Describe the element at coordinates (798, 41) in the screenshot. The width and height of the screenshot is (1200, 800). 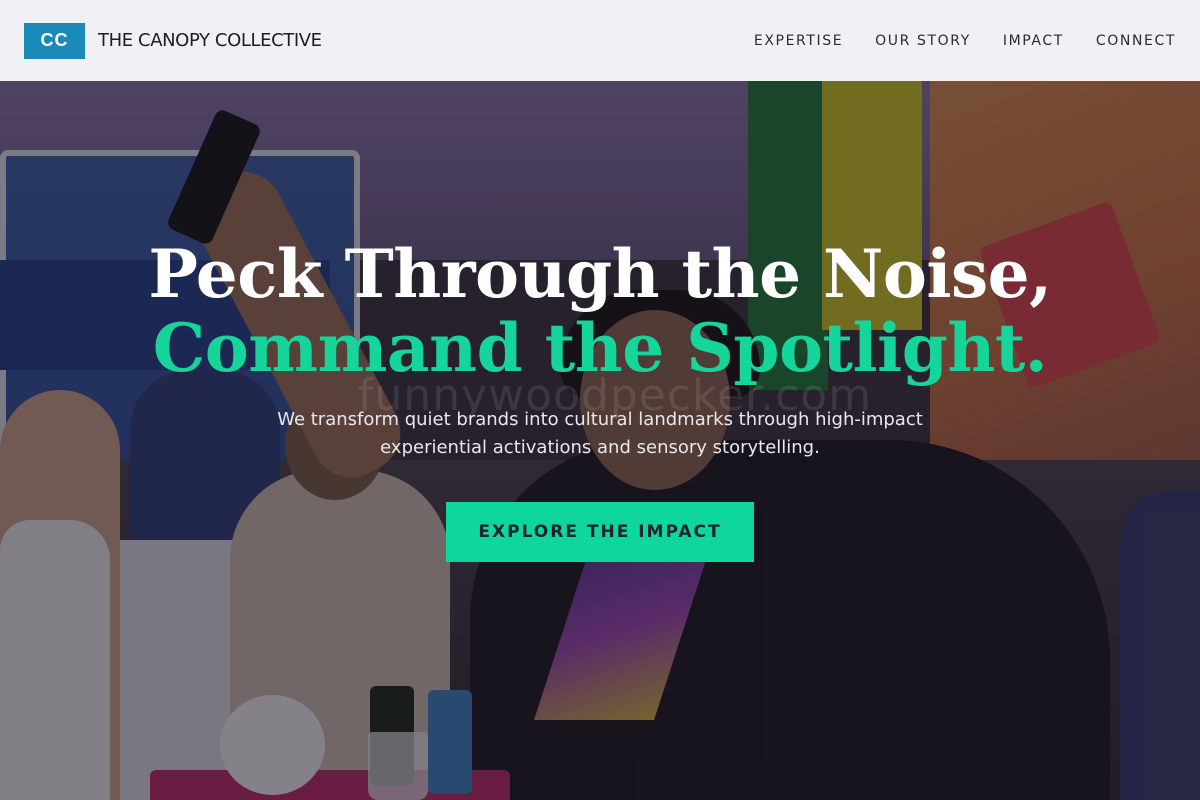
I see `nav-link-expertise: EXPERTISE` at that location.